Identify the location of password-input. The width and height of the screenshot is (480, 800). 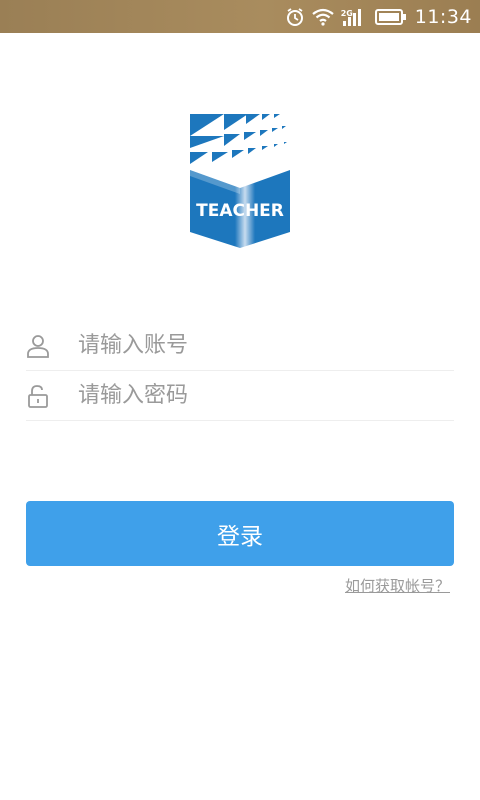
(263, 395).